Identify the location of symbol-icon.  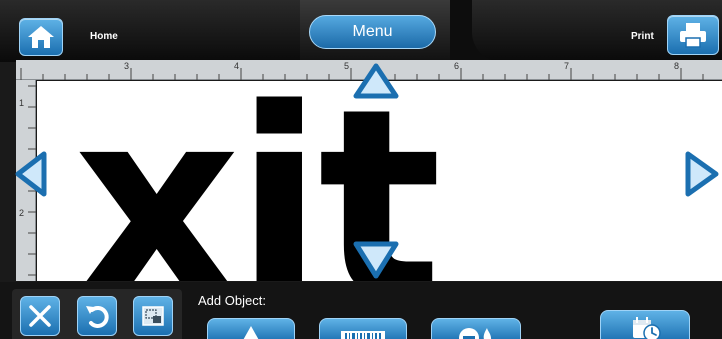
(475, 333).